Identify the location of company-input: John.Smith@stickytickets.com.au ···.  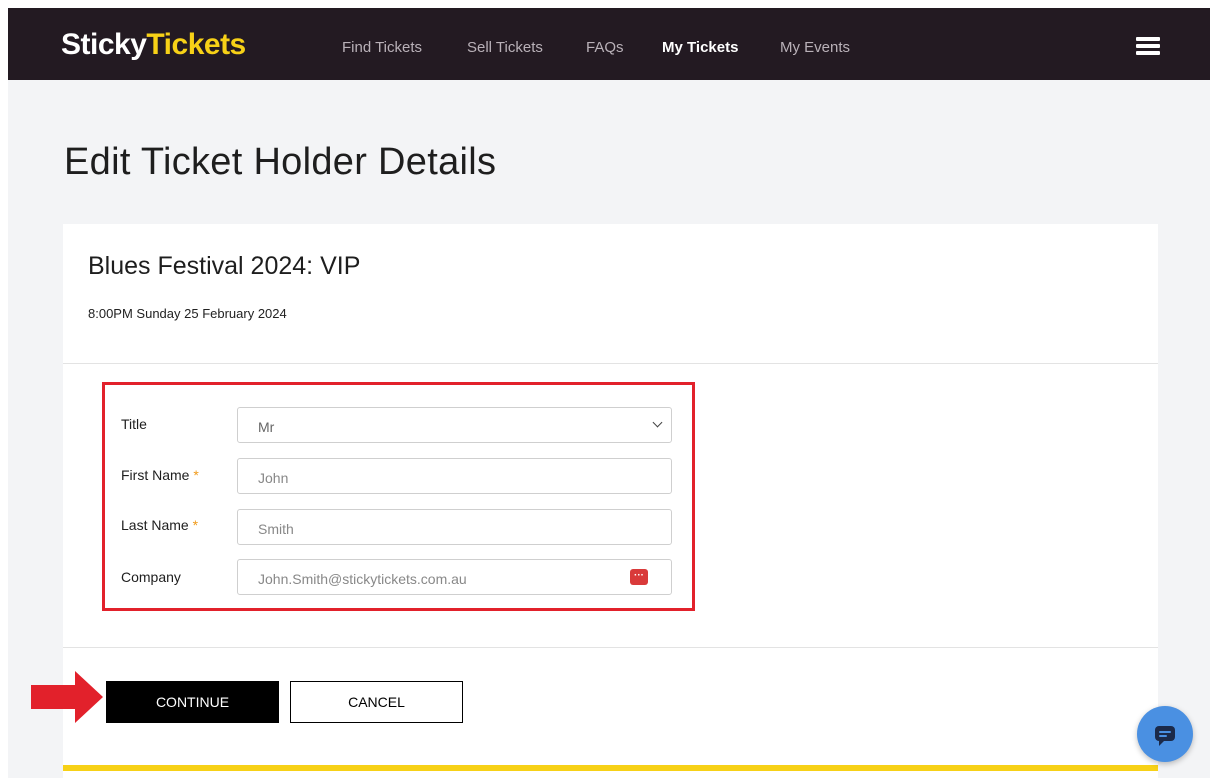
(454, 577).